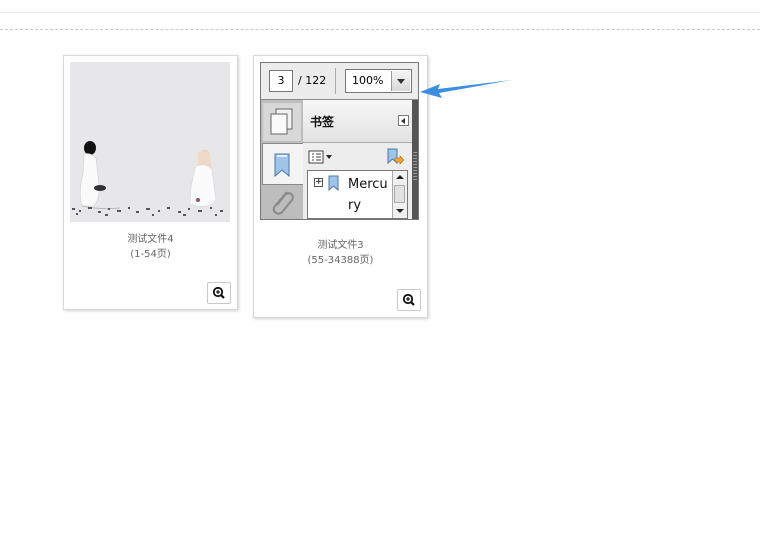  What do you see at coordinates (318, 182) in the screenshot?
I see `expand-icon: +` at bounding box center [318, 182].